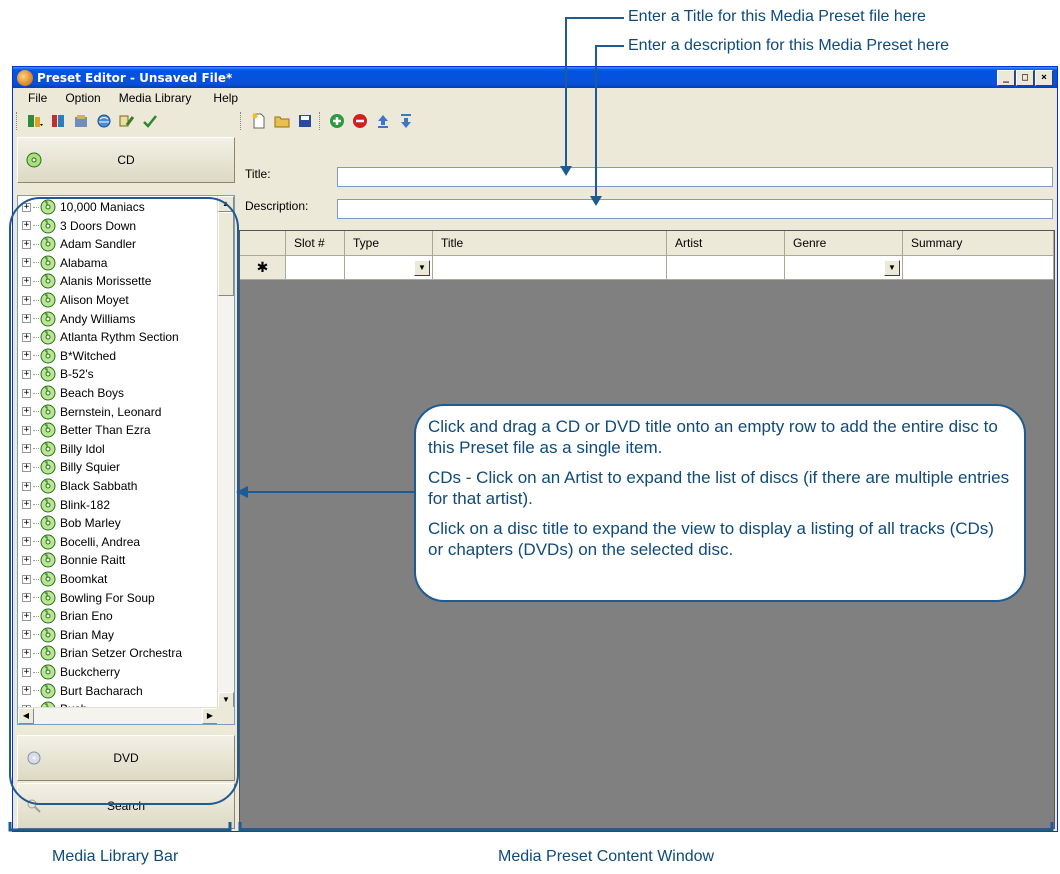  Describe the element at coordinates (978, 243) in the screenshot. I see `column-header-summary: Summary` at that location.